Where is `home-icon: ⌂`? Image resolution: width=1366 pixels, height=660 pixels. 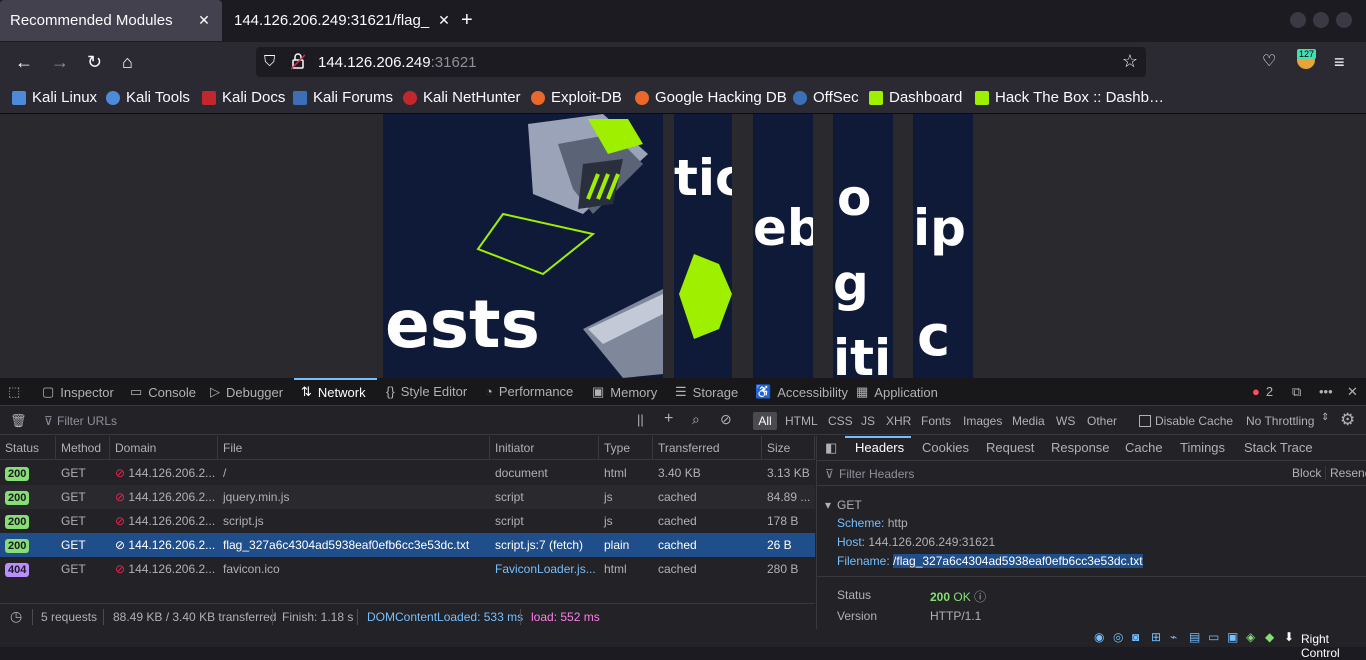
home-icon: ⌂ is located at coordinates (127, 62).